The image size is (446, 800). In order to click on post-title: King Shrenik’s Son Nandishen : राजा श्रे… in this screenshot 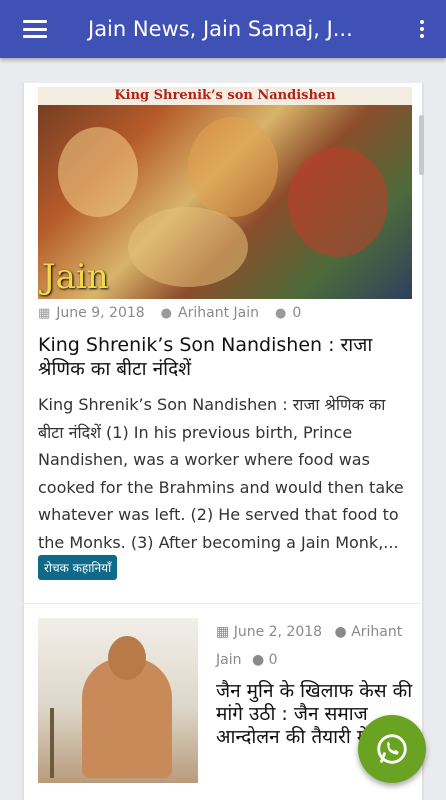, I will do `click(223, 357)`.